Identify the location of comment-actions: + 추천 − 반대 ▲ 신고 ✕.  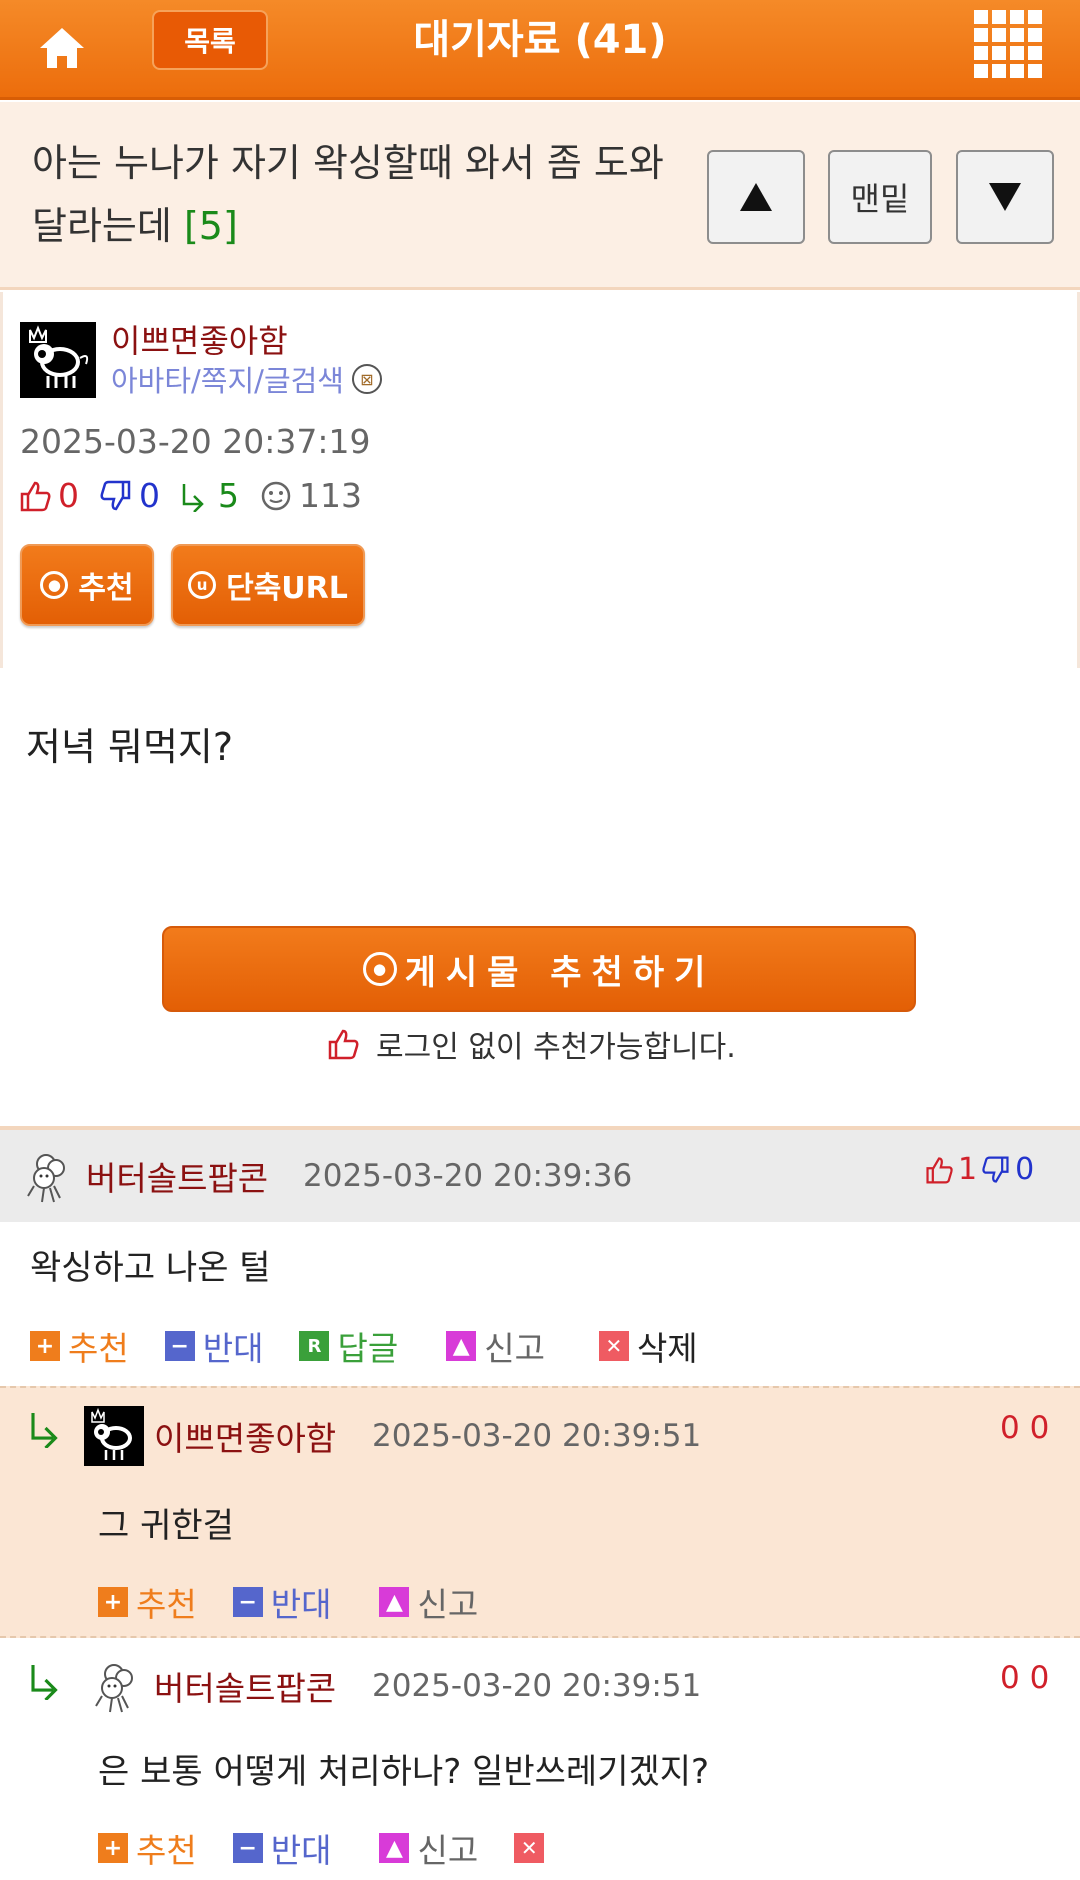
(343, 1848).